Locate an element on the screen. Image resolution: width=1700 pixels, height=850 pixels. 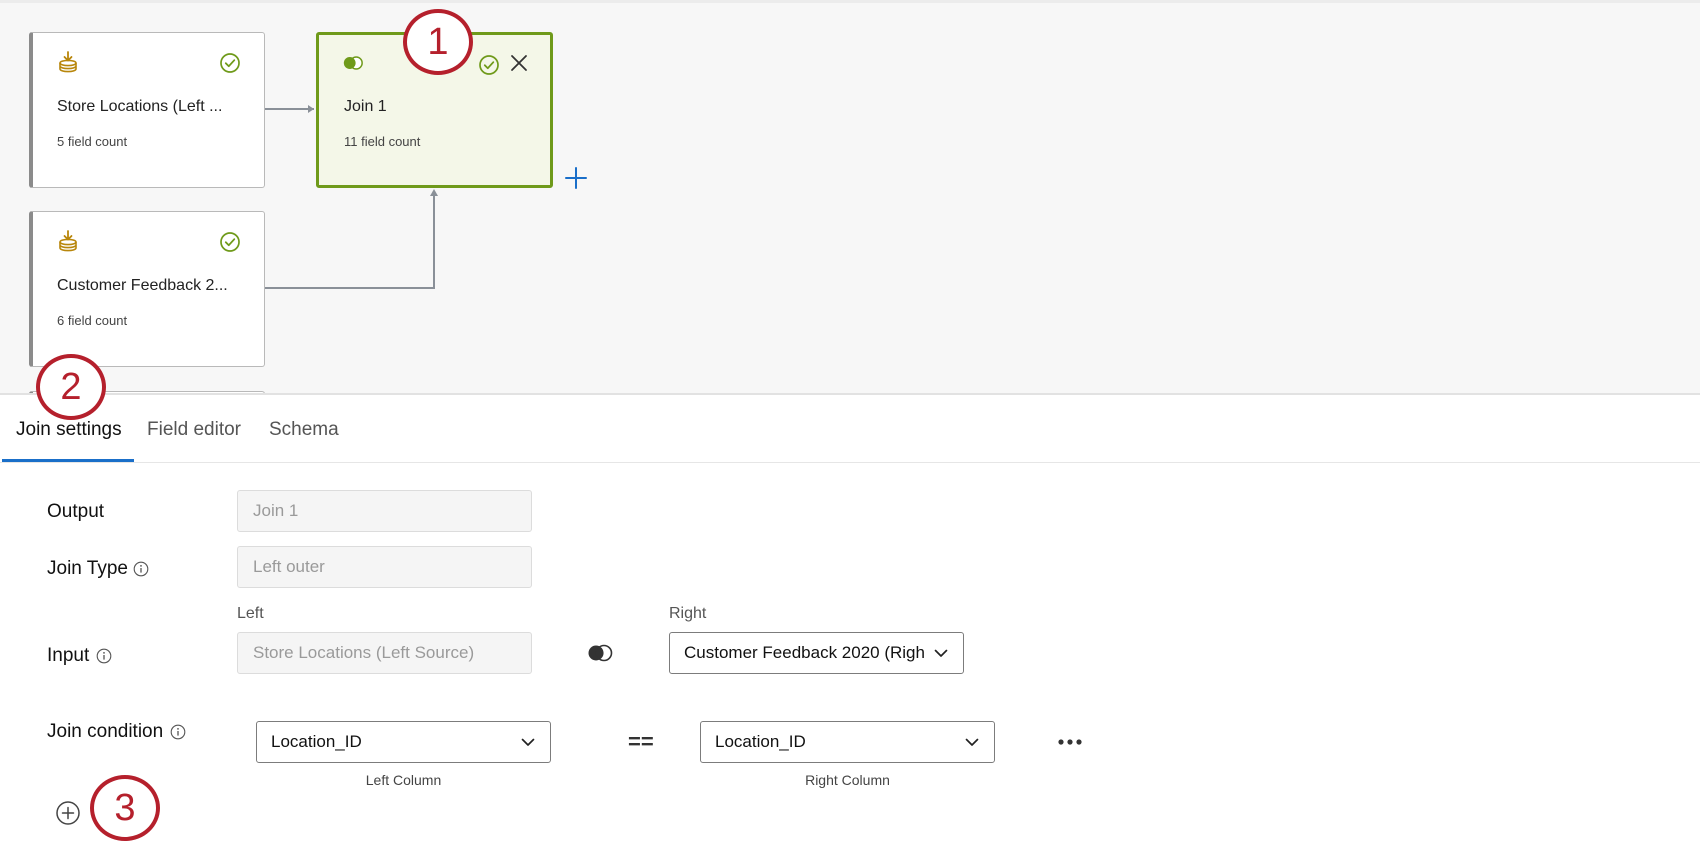
output-field: Join 1 is located at coordinates (384, 511).